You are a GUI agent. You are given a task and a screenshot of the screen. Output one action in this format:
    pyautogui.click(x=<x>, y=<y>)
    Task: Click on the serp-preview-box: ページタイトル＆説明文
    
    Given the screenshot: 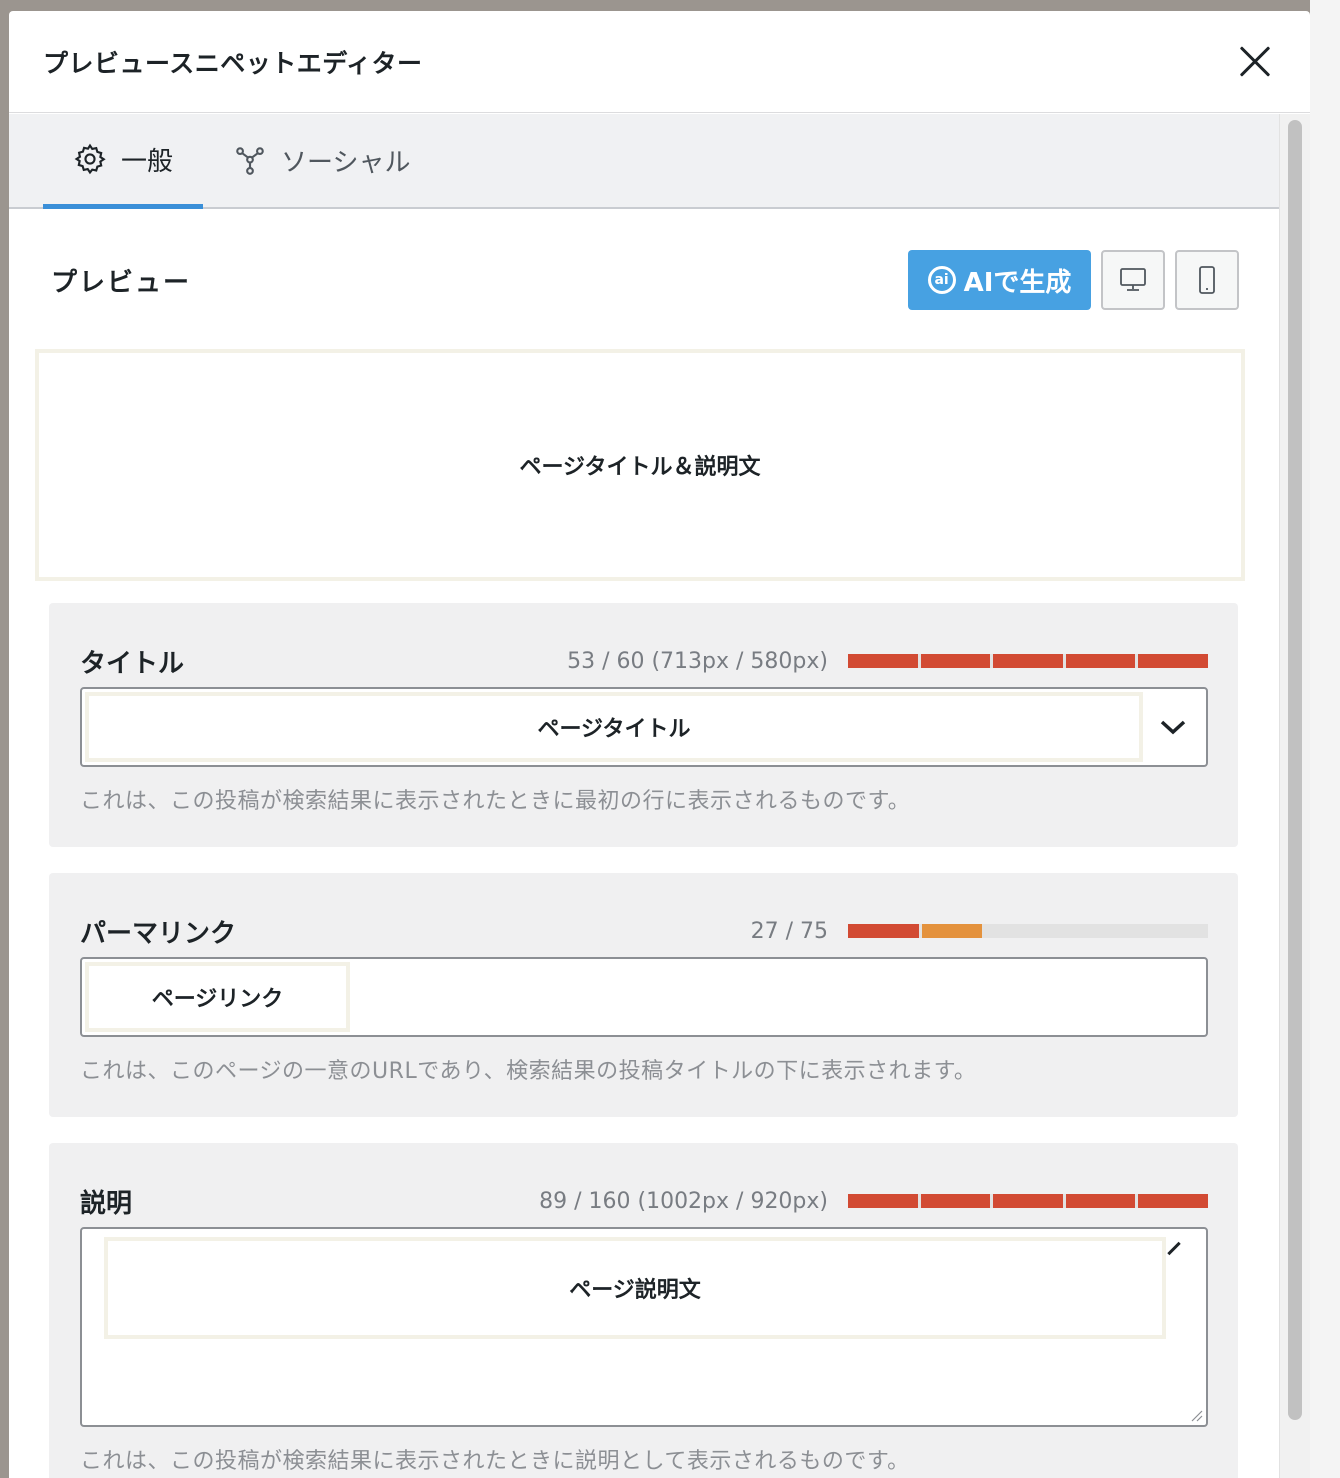 What is the action you would take?
    pyautogui.click(x=640, y=465)
    